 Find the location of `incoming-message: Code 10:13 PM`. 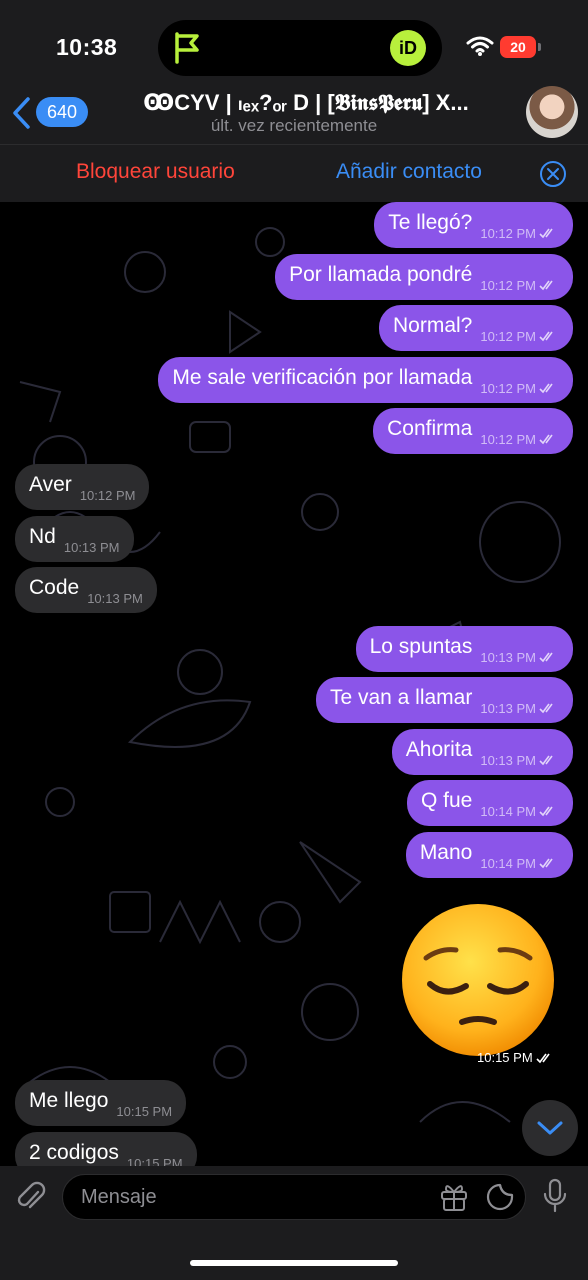

incoming-message: Code 10:13 PM is located at coordinates (86, 590).